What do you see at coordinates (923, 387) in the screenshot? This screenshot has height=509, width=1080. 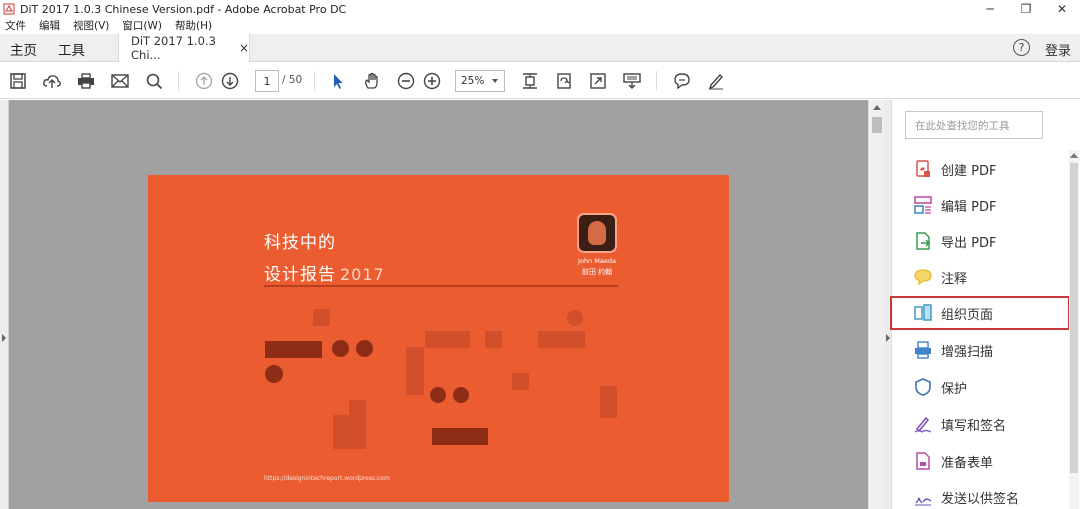 I see `protect-icon` at bounding box center [923, 387].